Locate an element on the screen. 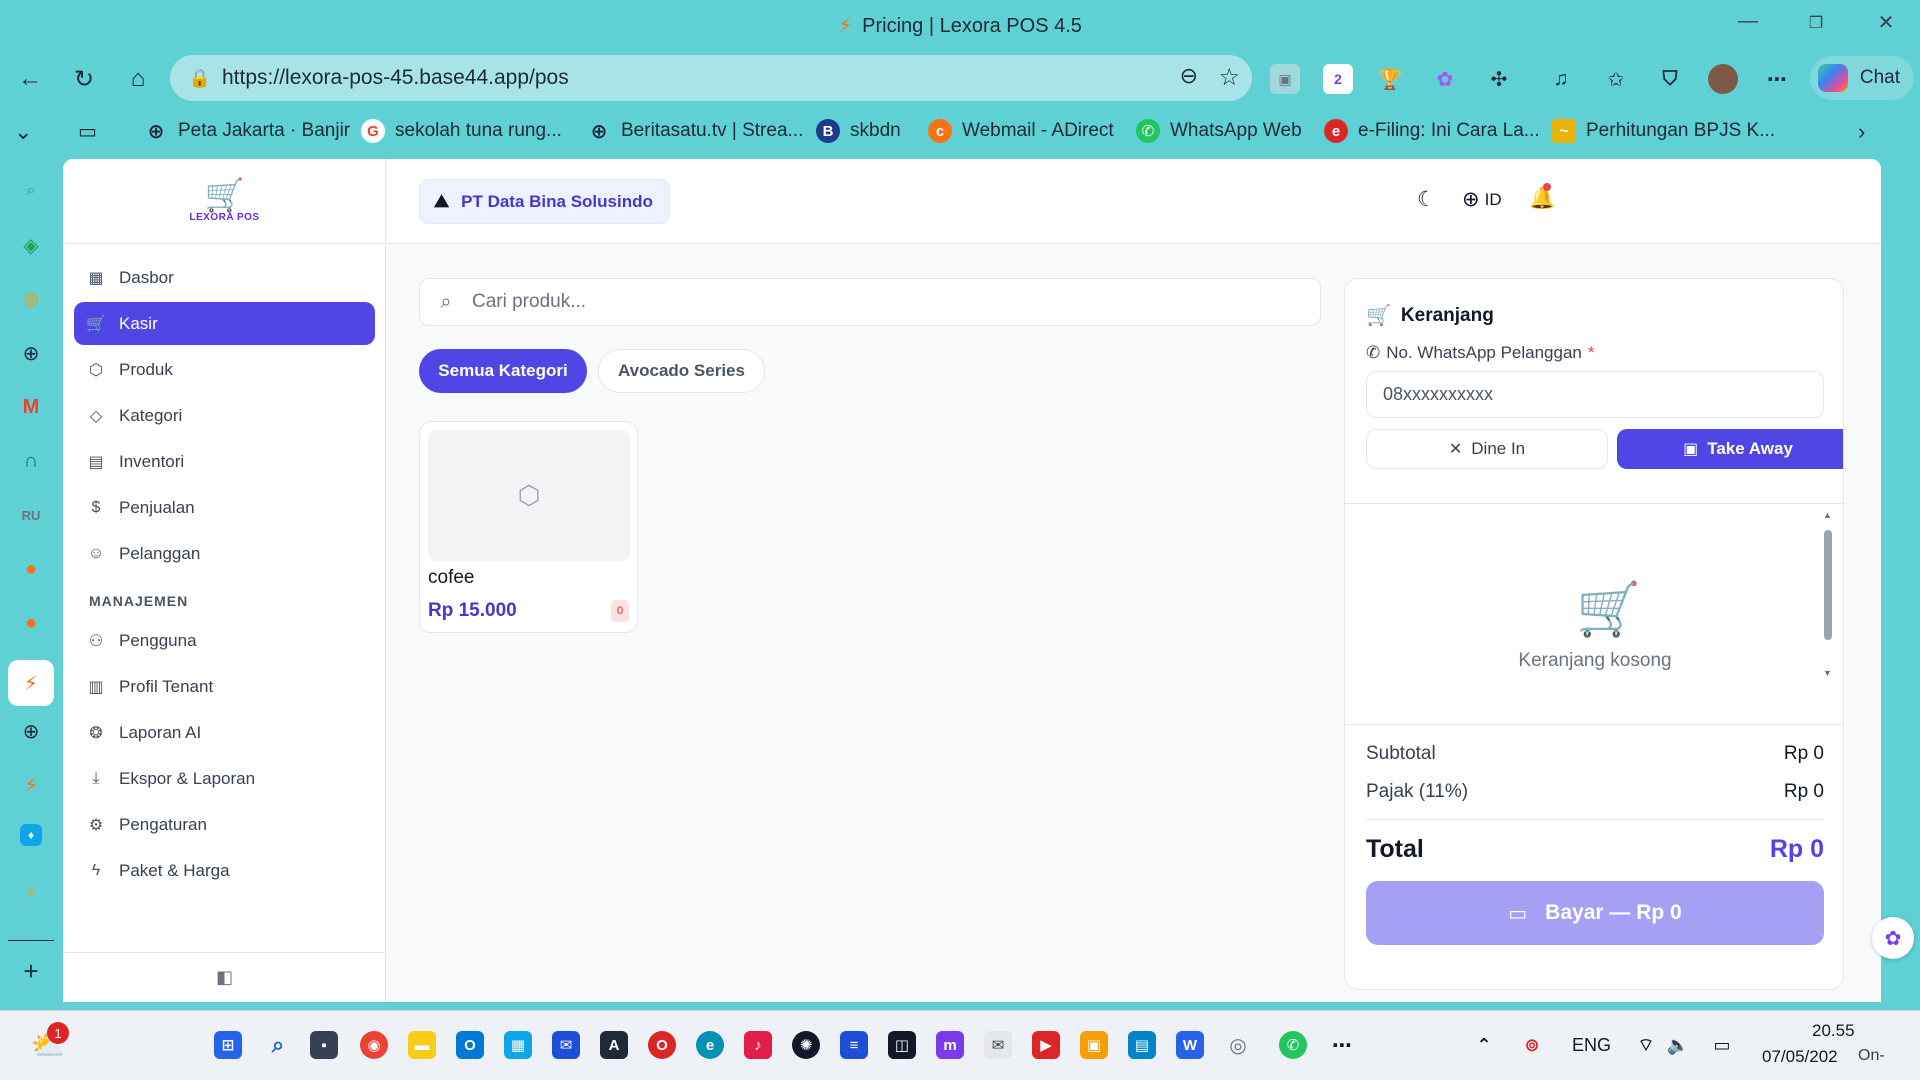 This screenshot has height=1080, width=1920. menu-item-inventori: ▤ Inventori is located at coordinates (224, 461).